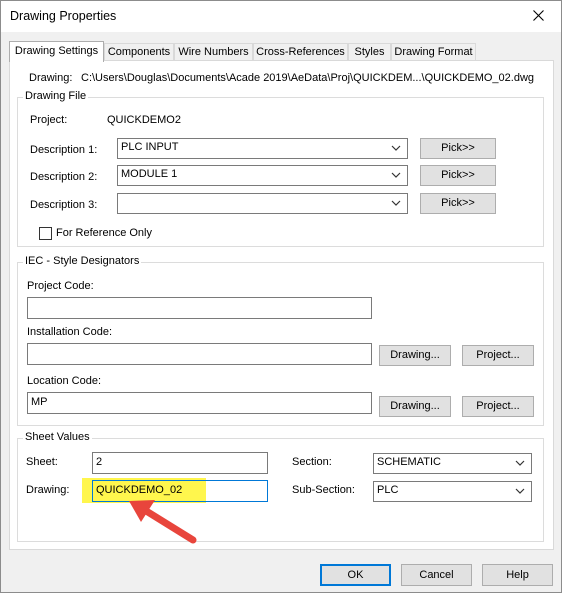  I want to click on window-title: Drawing Properties, so click(63, 16).